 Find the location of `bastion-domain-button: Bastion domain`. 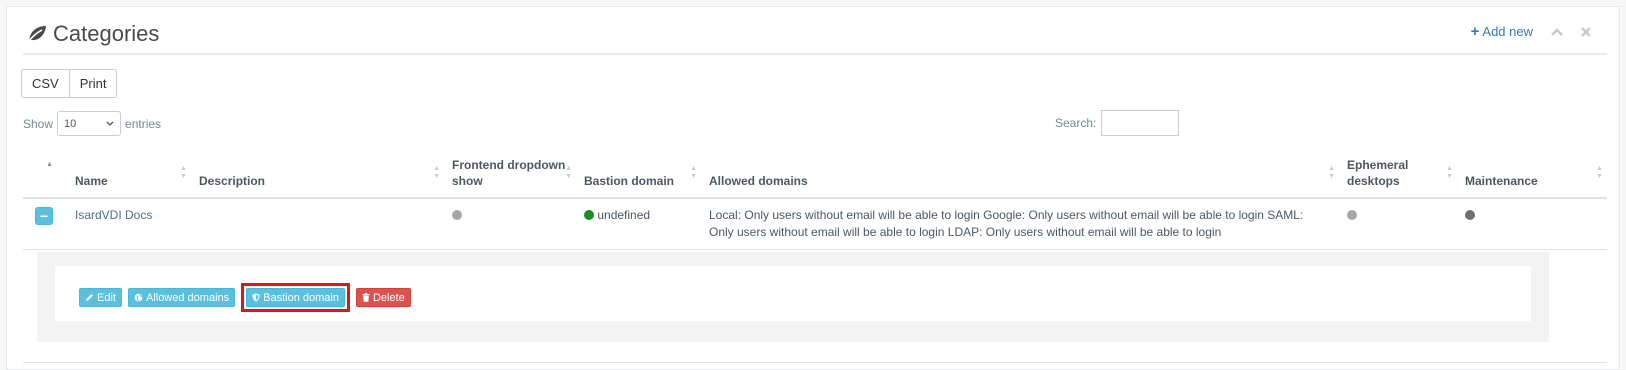

bastion-domain-button: Bastion domain is located at coordinates (295, 297).